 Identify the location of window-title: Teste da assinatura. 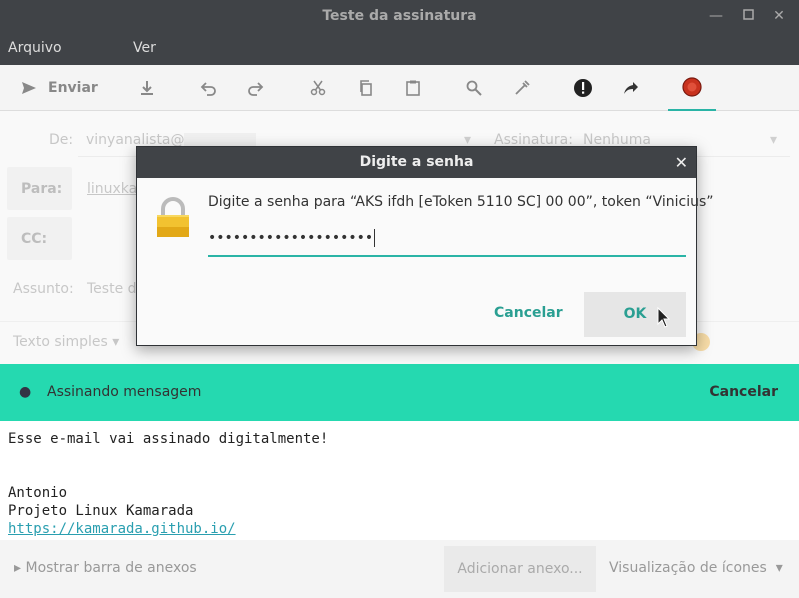
(399, 16).